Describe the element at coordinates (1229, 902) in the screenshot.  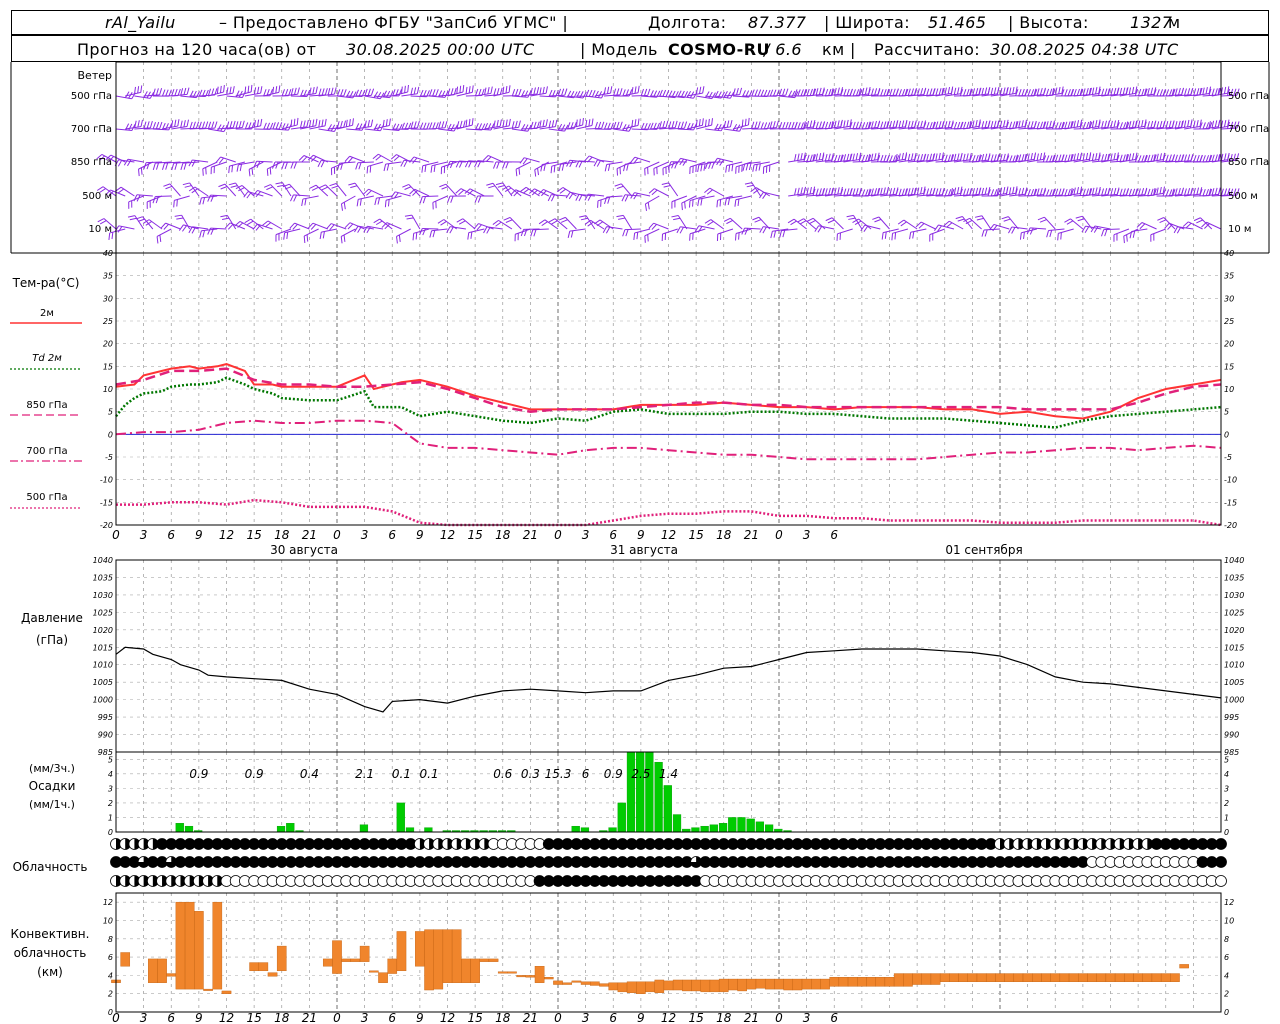
I see `convective-tick-label: 12` at that location.